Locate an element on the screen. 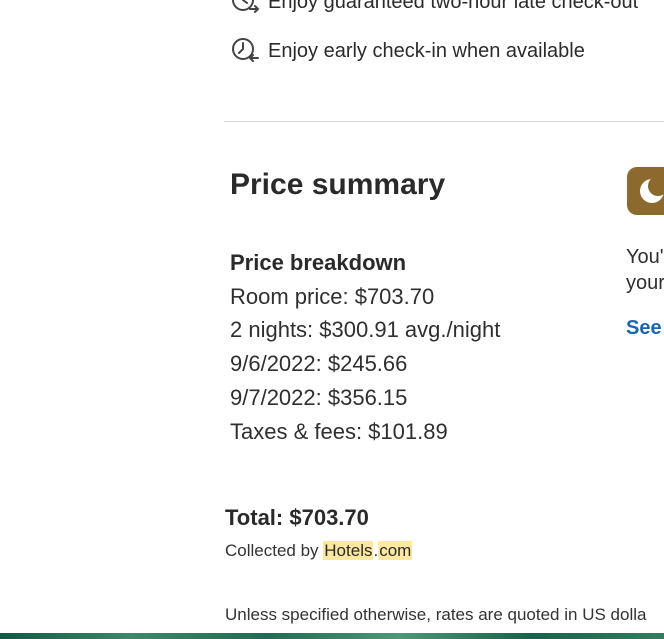 Image resolution: width=664 pixels, height=639 pixels. benefit-late-checkout: Enjoy guaranteed two-hour late check-out is located at coordinates (434, 8).